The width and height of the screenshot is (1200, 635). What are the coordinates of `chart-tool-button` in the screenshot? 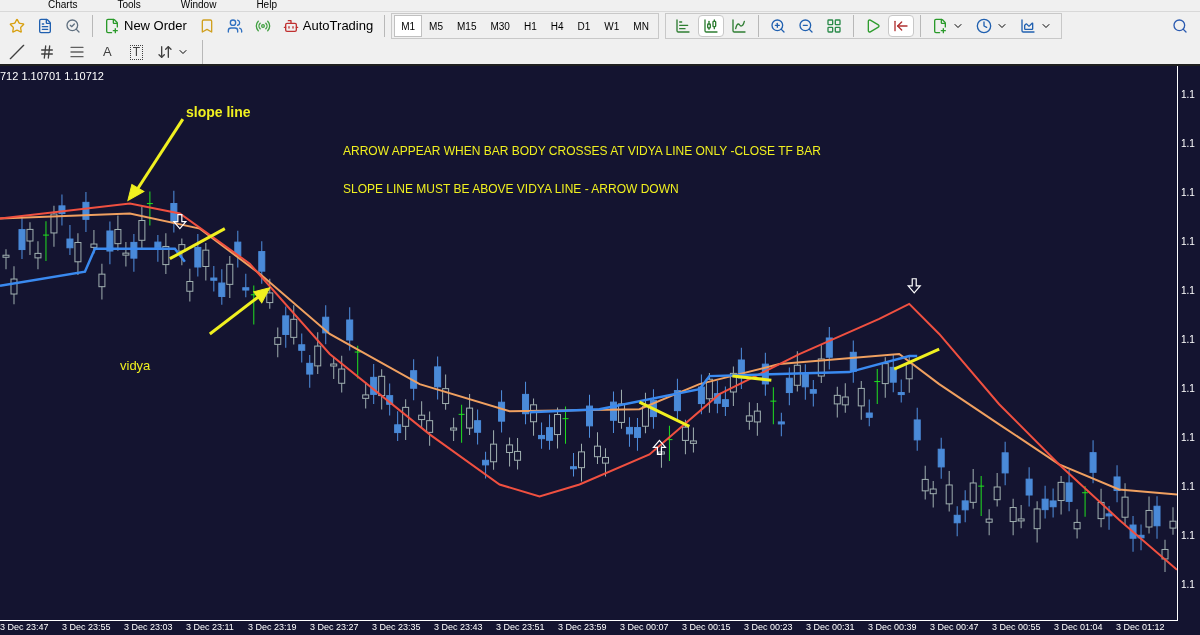 It's located at (900, 26).